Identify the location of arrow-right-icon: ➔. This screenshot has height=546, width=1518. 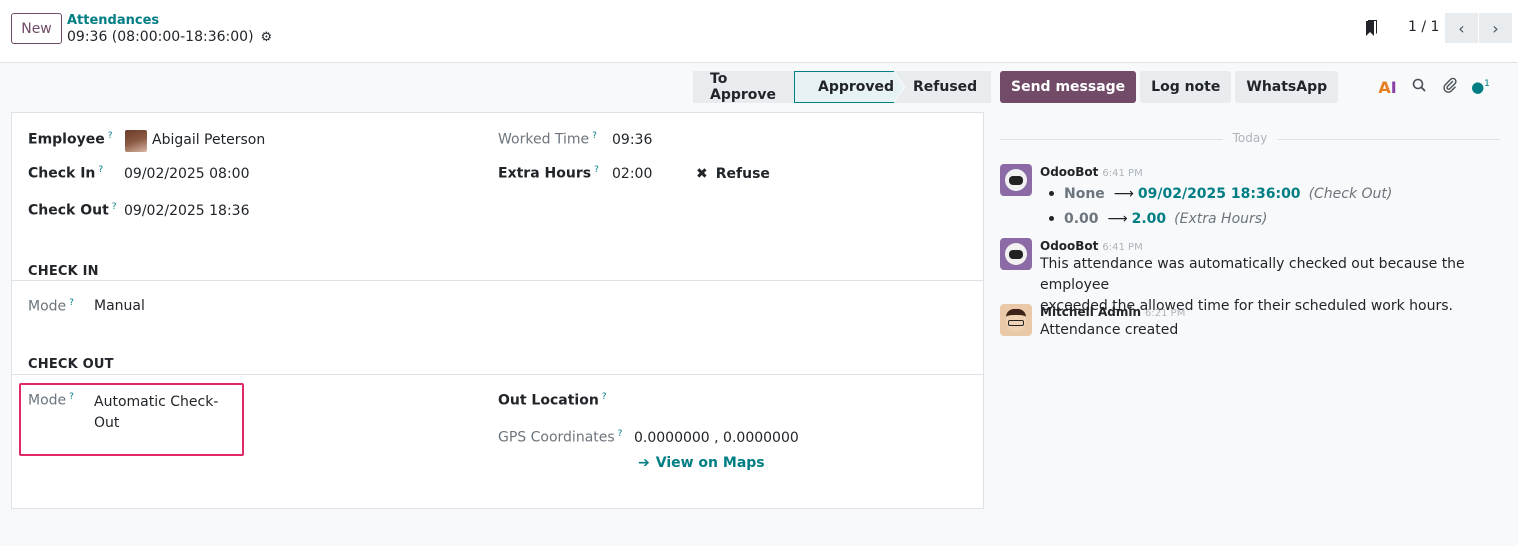
(644, 463).